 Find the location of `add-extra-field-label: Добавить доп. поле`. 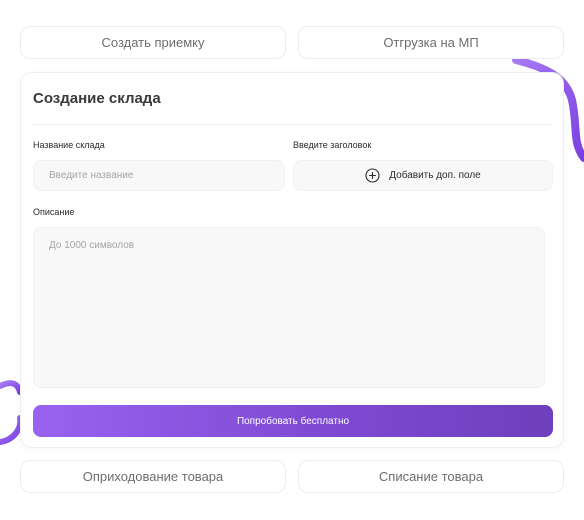

add-extra-field-label: Добавить доп. поле is located at coordinates (435, 175).